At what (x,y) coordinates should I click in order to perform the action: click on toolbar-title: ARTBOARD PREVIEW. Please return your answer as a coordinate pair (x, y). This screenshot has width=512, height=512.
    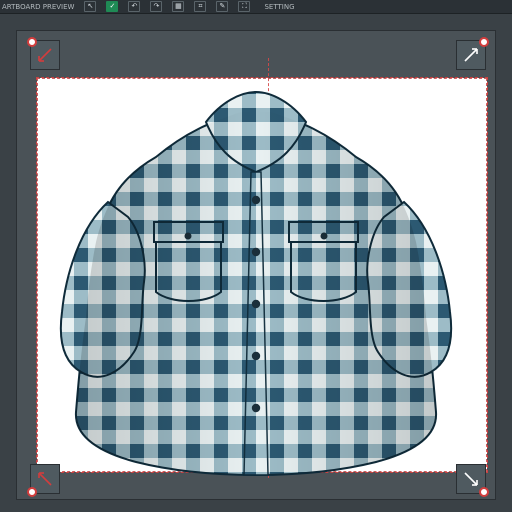
    Looking at the image, I should click on (38, 6).